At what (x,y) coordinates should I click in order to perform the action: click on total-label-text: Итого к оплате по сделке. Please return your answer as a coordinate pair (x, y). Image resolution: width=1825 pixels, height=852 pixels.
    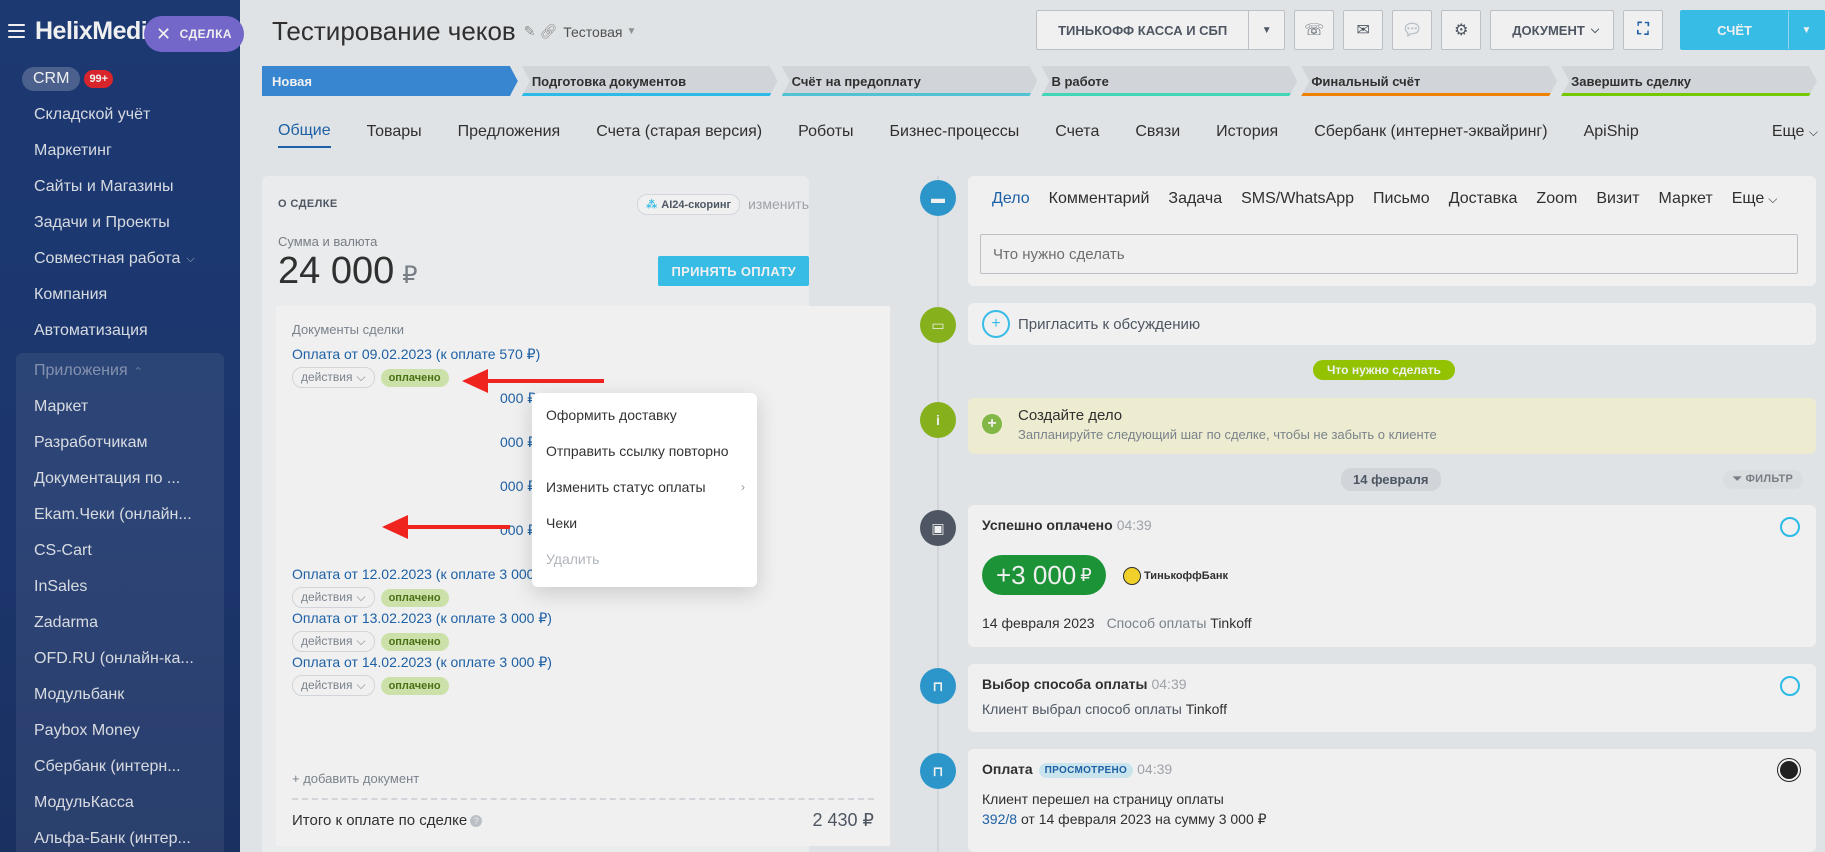
    Looking at the image, I should click on (380, 820).